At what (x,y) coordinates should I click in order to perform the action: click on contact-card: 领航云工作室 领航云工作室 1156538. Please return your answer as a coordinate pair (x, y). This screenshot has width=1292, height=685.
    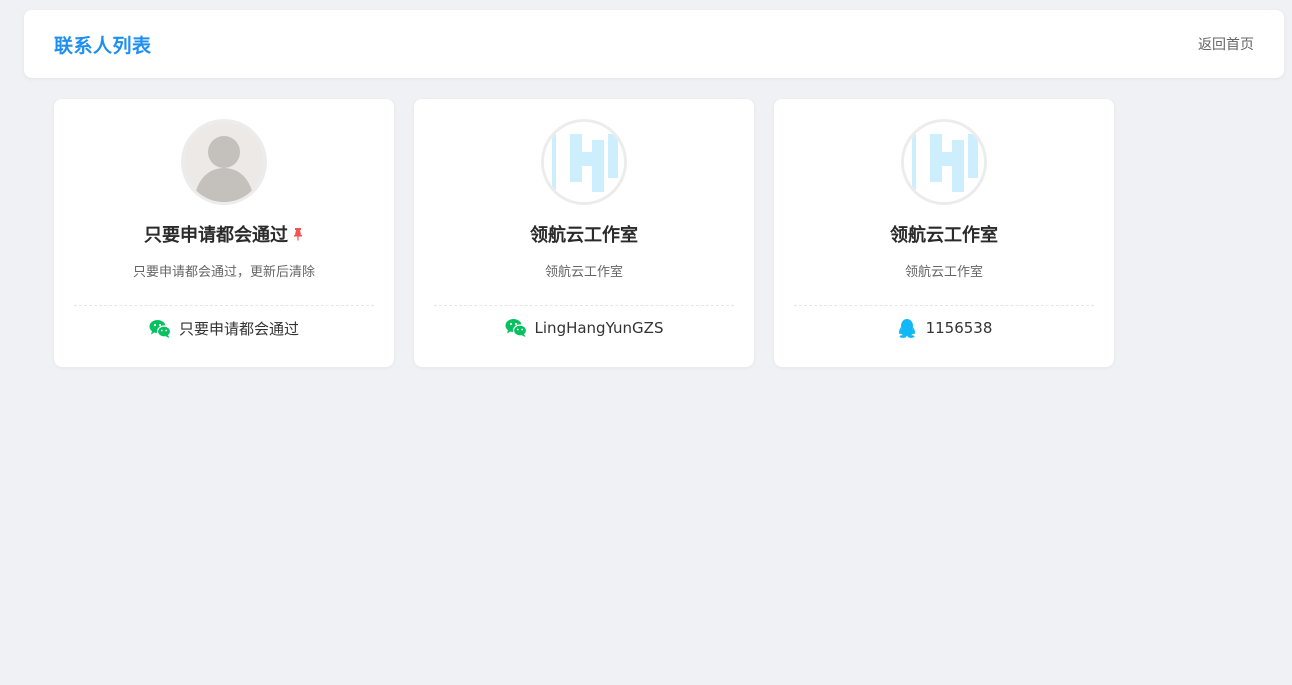
    Looking at the image, I should click on (944, 233).